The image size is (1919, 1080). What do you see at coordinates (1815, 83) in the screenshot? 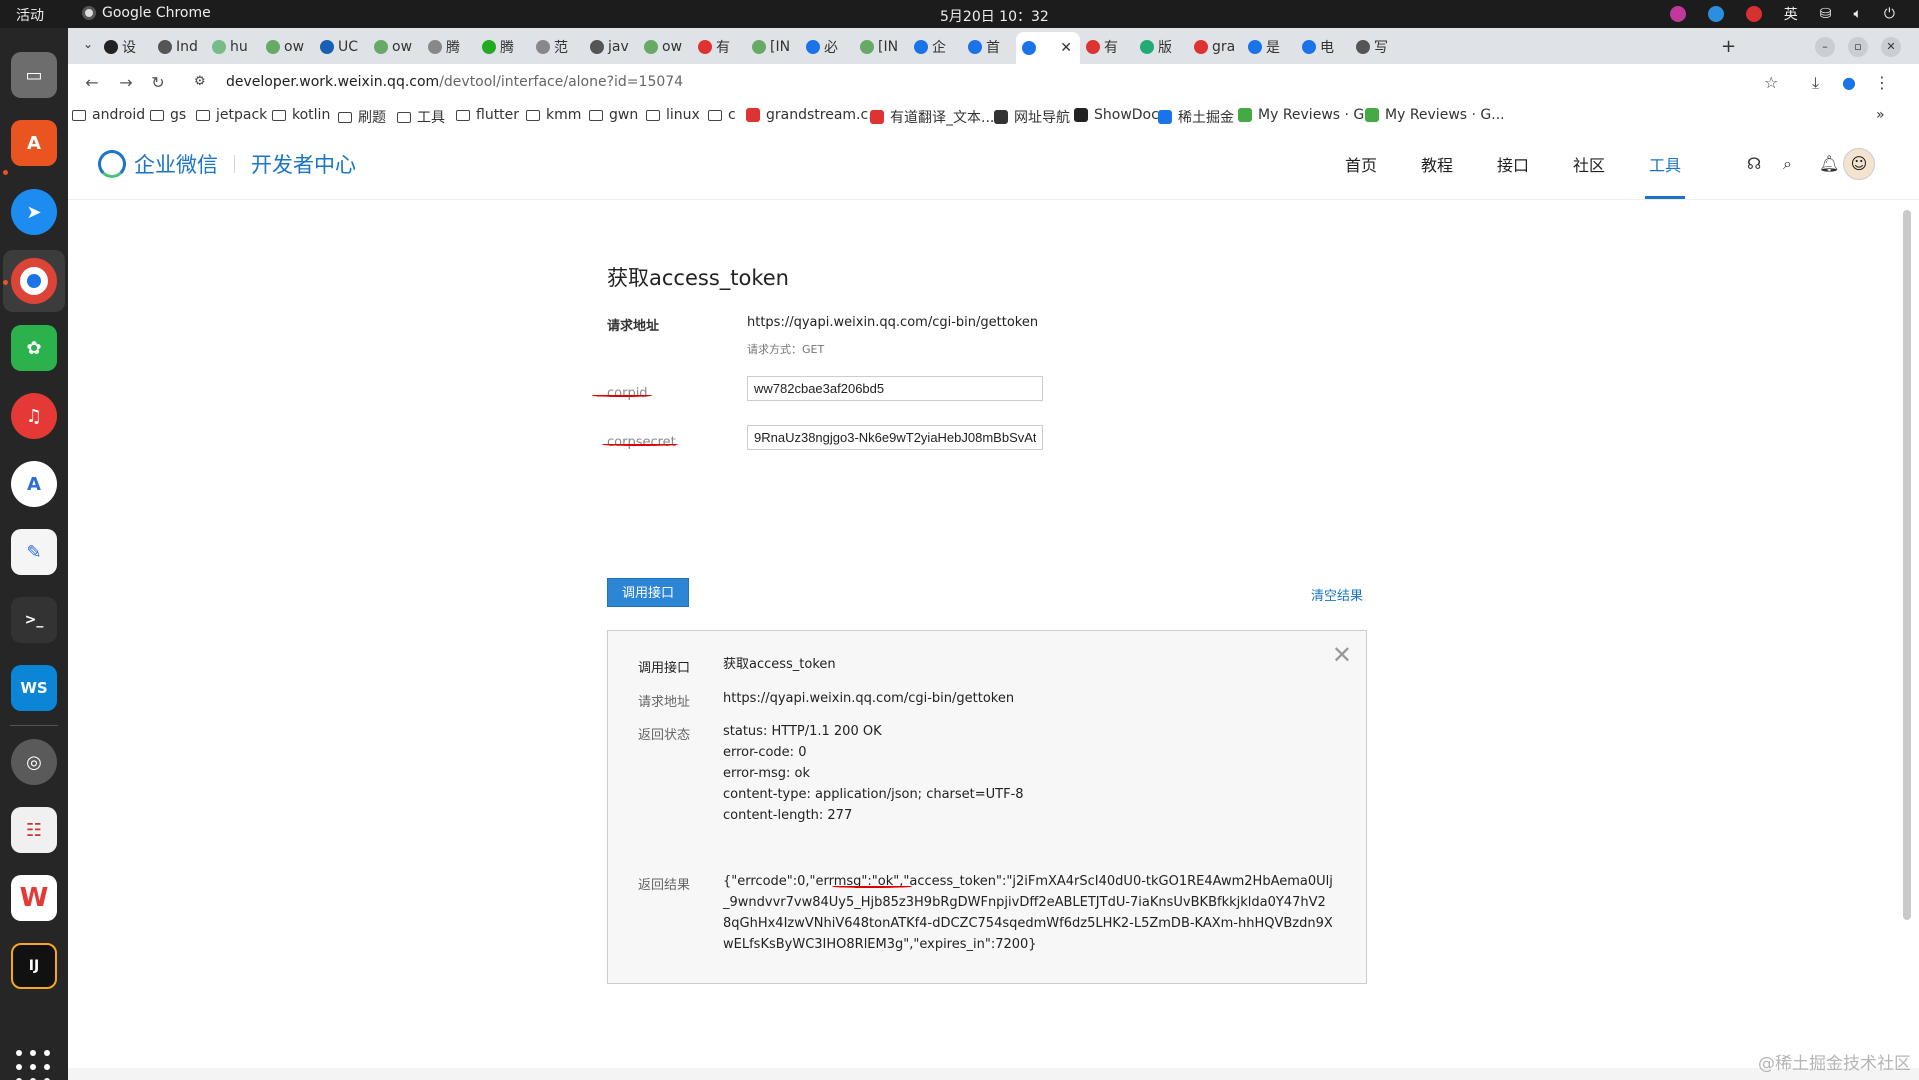
I see `download-icon: ⤓` at bounding box center [1815, 83].